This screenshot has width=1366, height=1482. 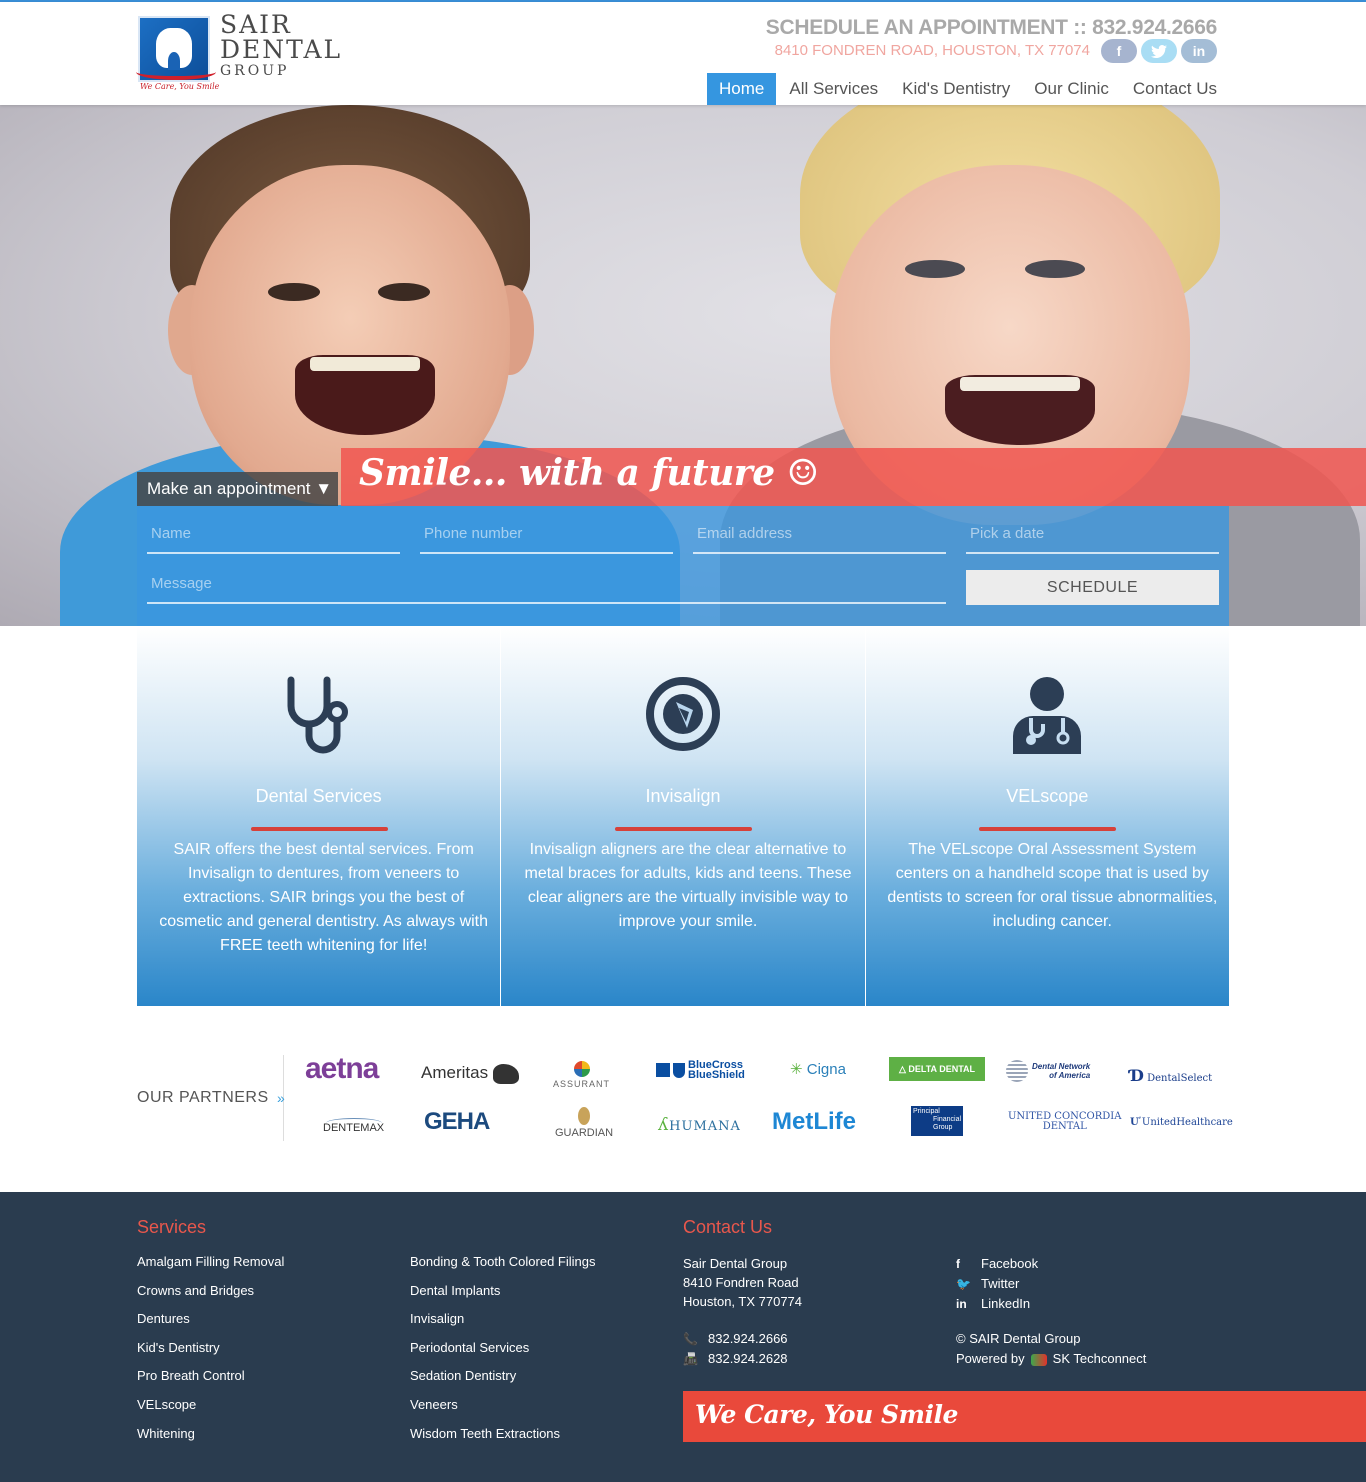 I want to click on partner-logo-unitedhealthcare: Ư UnitedHealthcare, so click(x=1181, y=1122).